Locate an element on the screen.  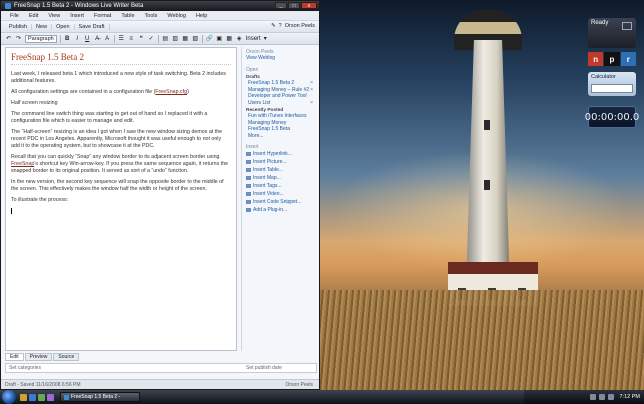
redo-icon: ↷ is located at coordinates (18, 38).